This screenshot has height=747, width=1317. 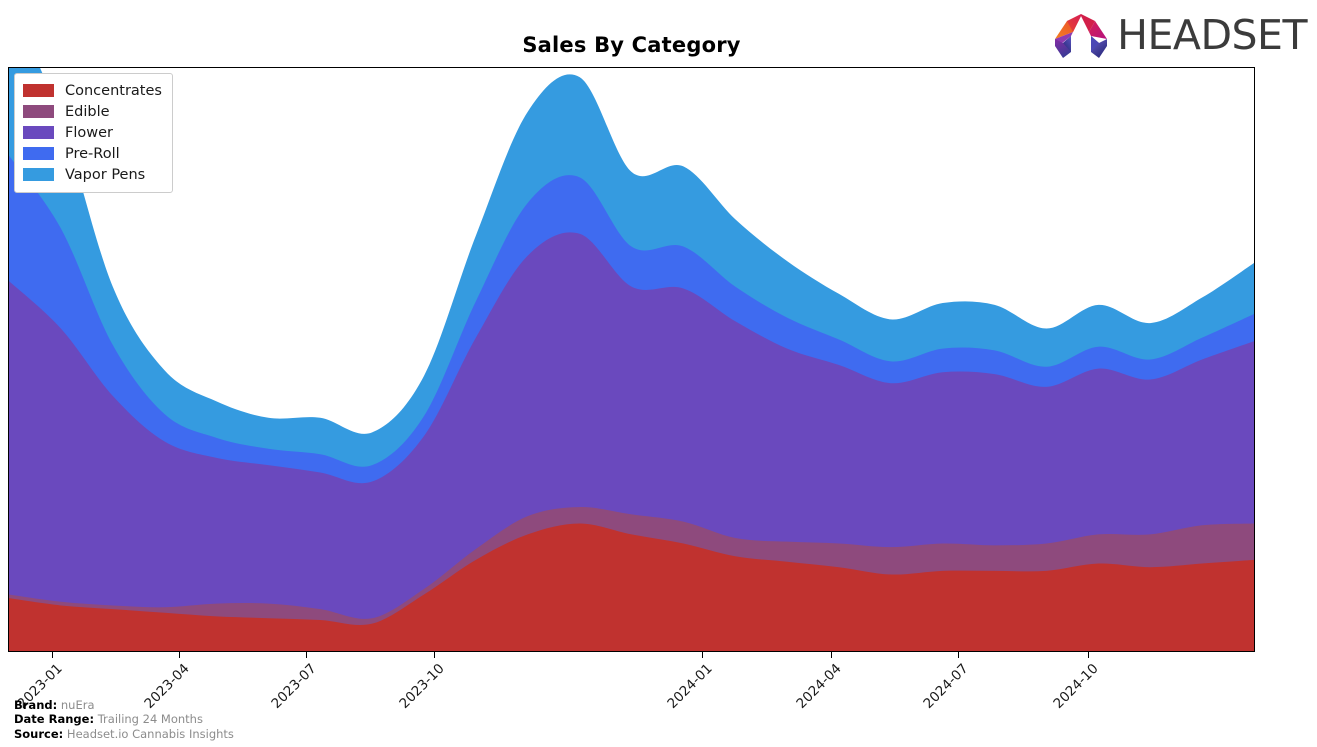 I want to click on footer-date-range-label: Date Range:, so click(x=54, y=719).